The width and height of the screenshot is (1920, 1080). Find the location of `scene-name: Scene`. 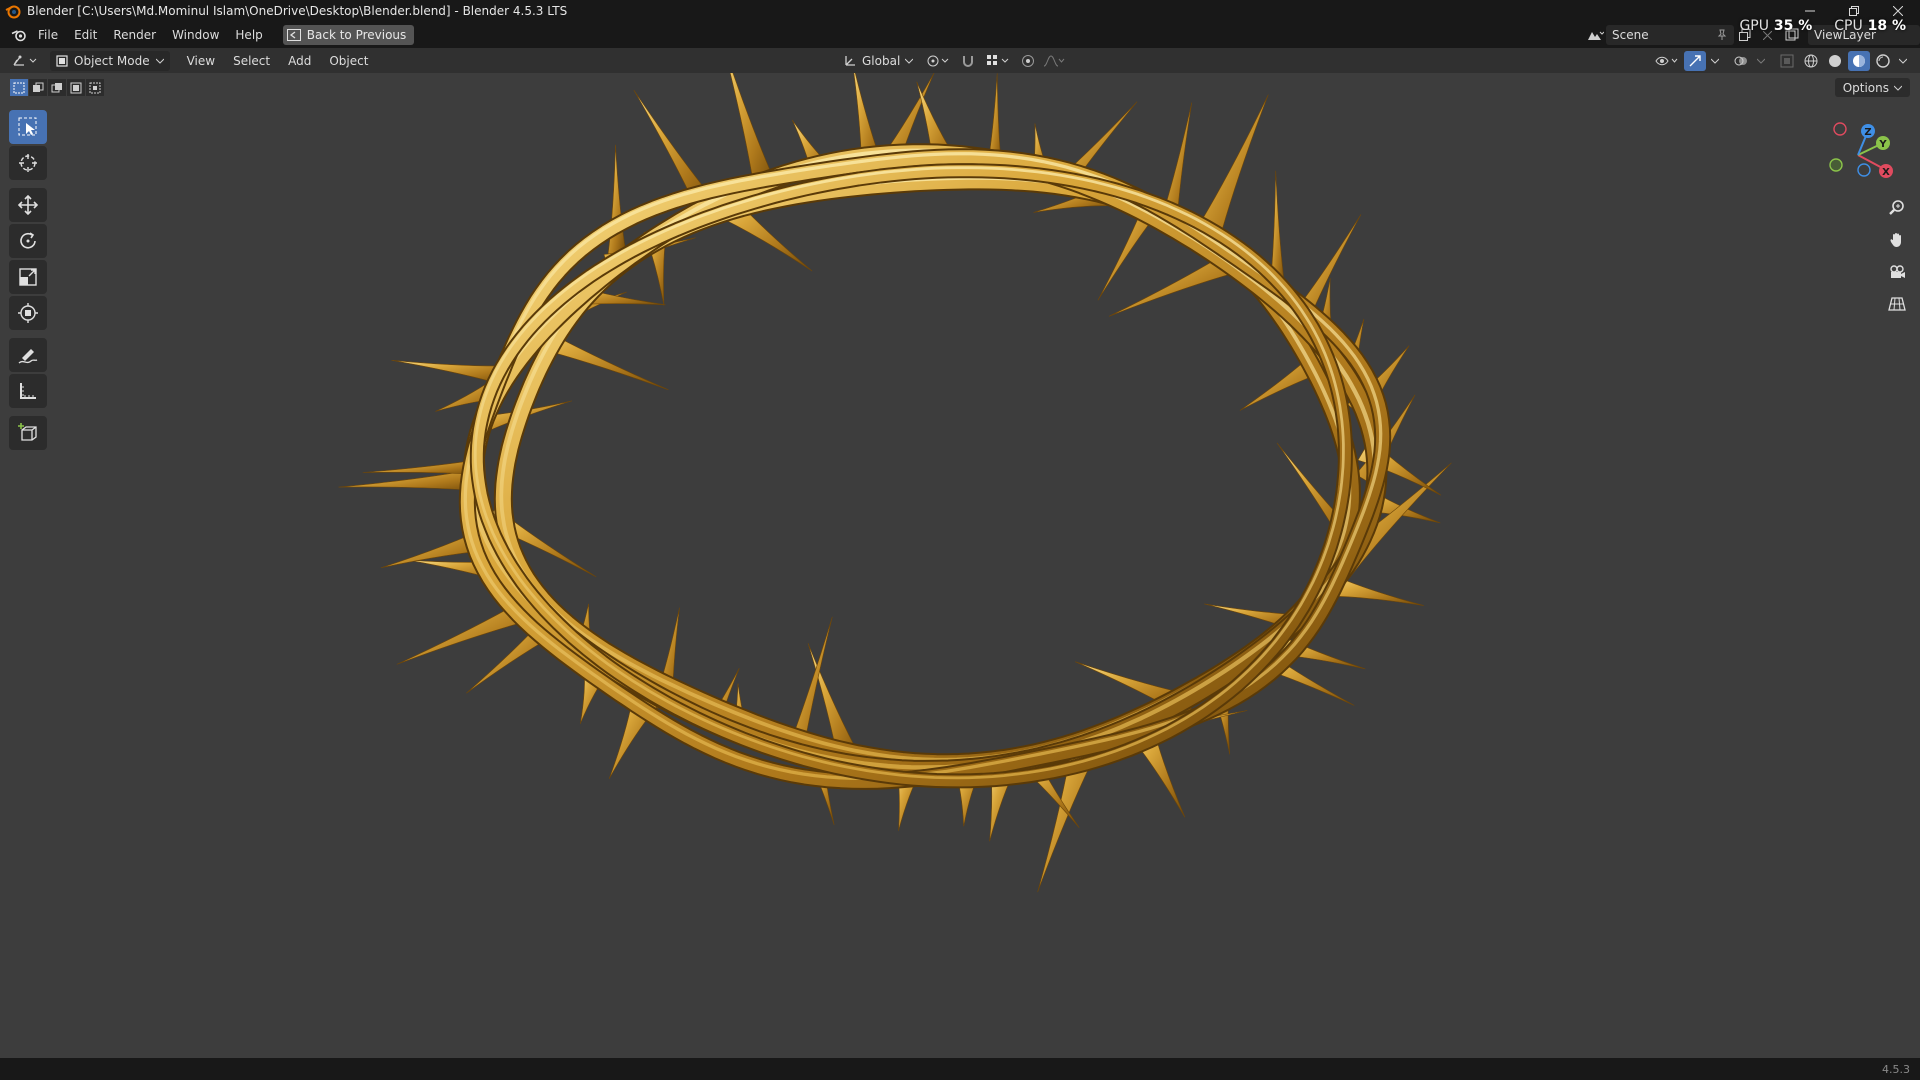

scene-name: Scene is located at coordinates (1630, 35).